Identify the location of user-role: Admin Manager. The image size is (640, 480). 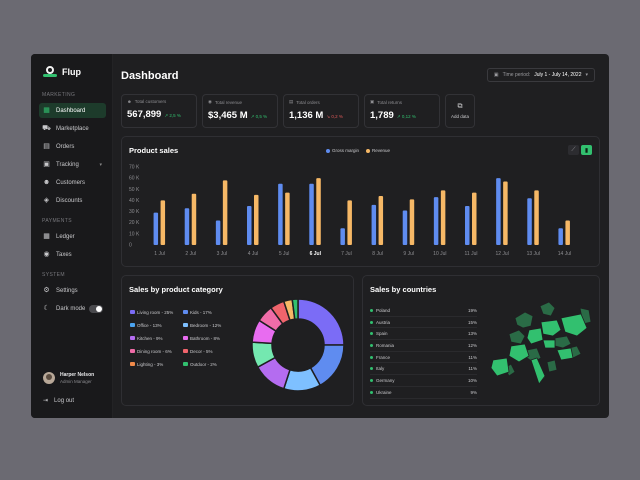
(77, 381).